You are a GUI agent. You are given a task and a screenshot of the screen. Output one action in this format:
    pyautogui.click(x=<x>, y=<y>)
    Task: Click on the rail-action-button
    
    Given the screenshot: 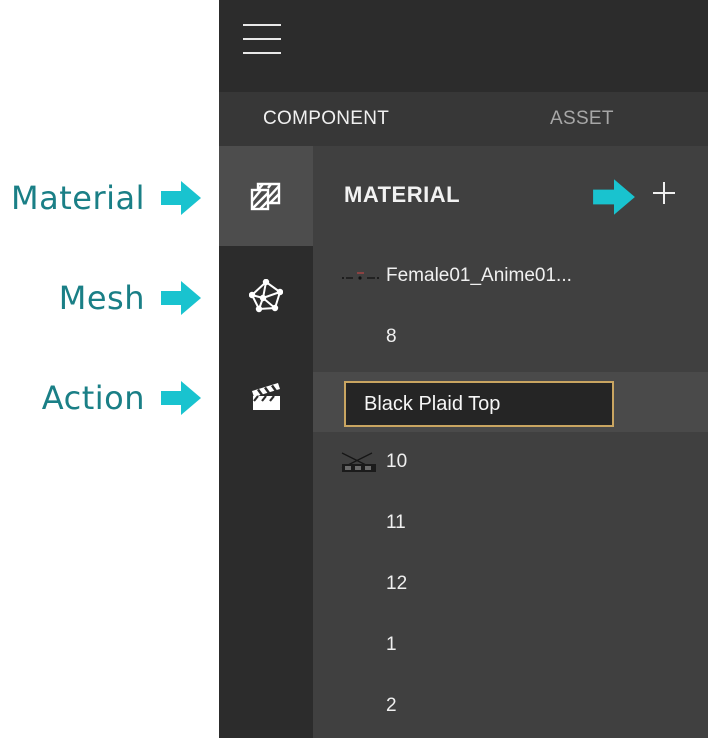 What is the action you would take?
    pyautogui.click(x=266, y=396)
    